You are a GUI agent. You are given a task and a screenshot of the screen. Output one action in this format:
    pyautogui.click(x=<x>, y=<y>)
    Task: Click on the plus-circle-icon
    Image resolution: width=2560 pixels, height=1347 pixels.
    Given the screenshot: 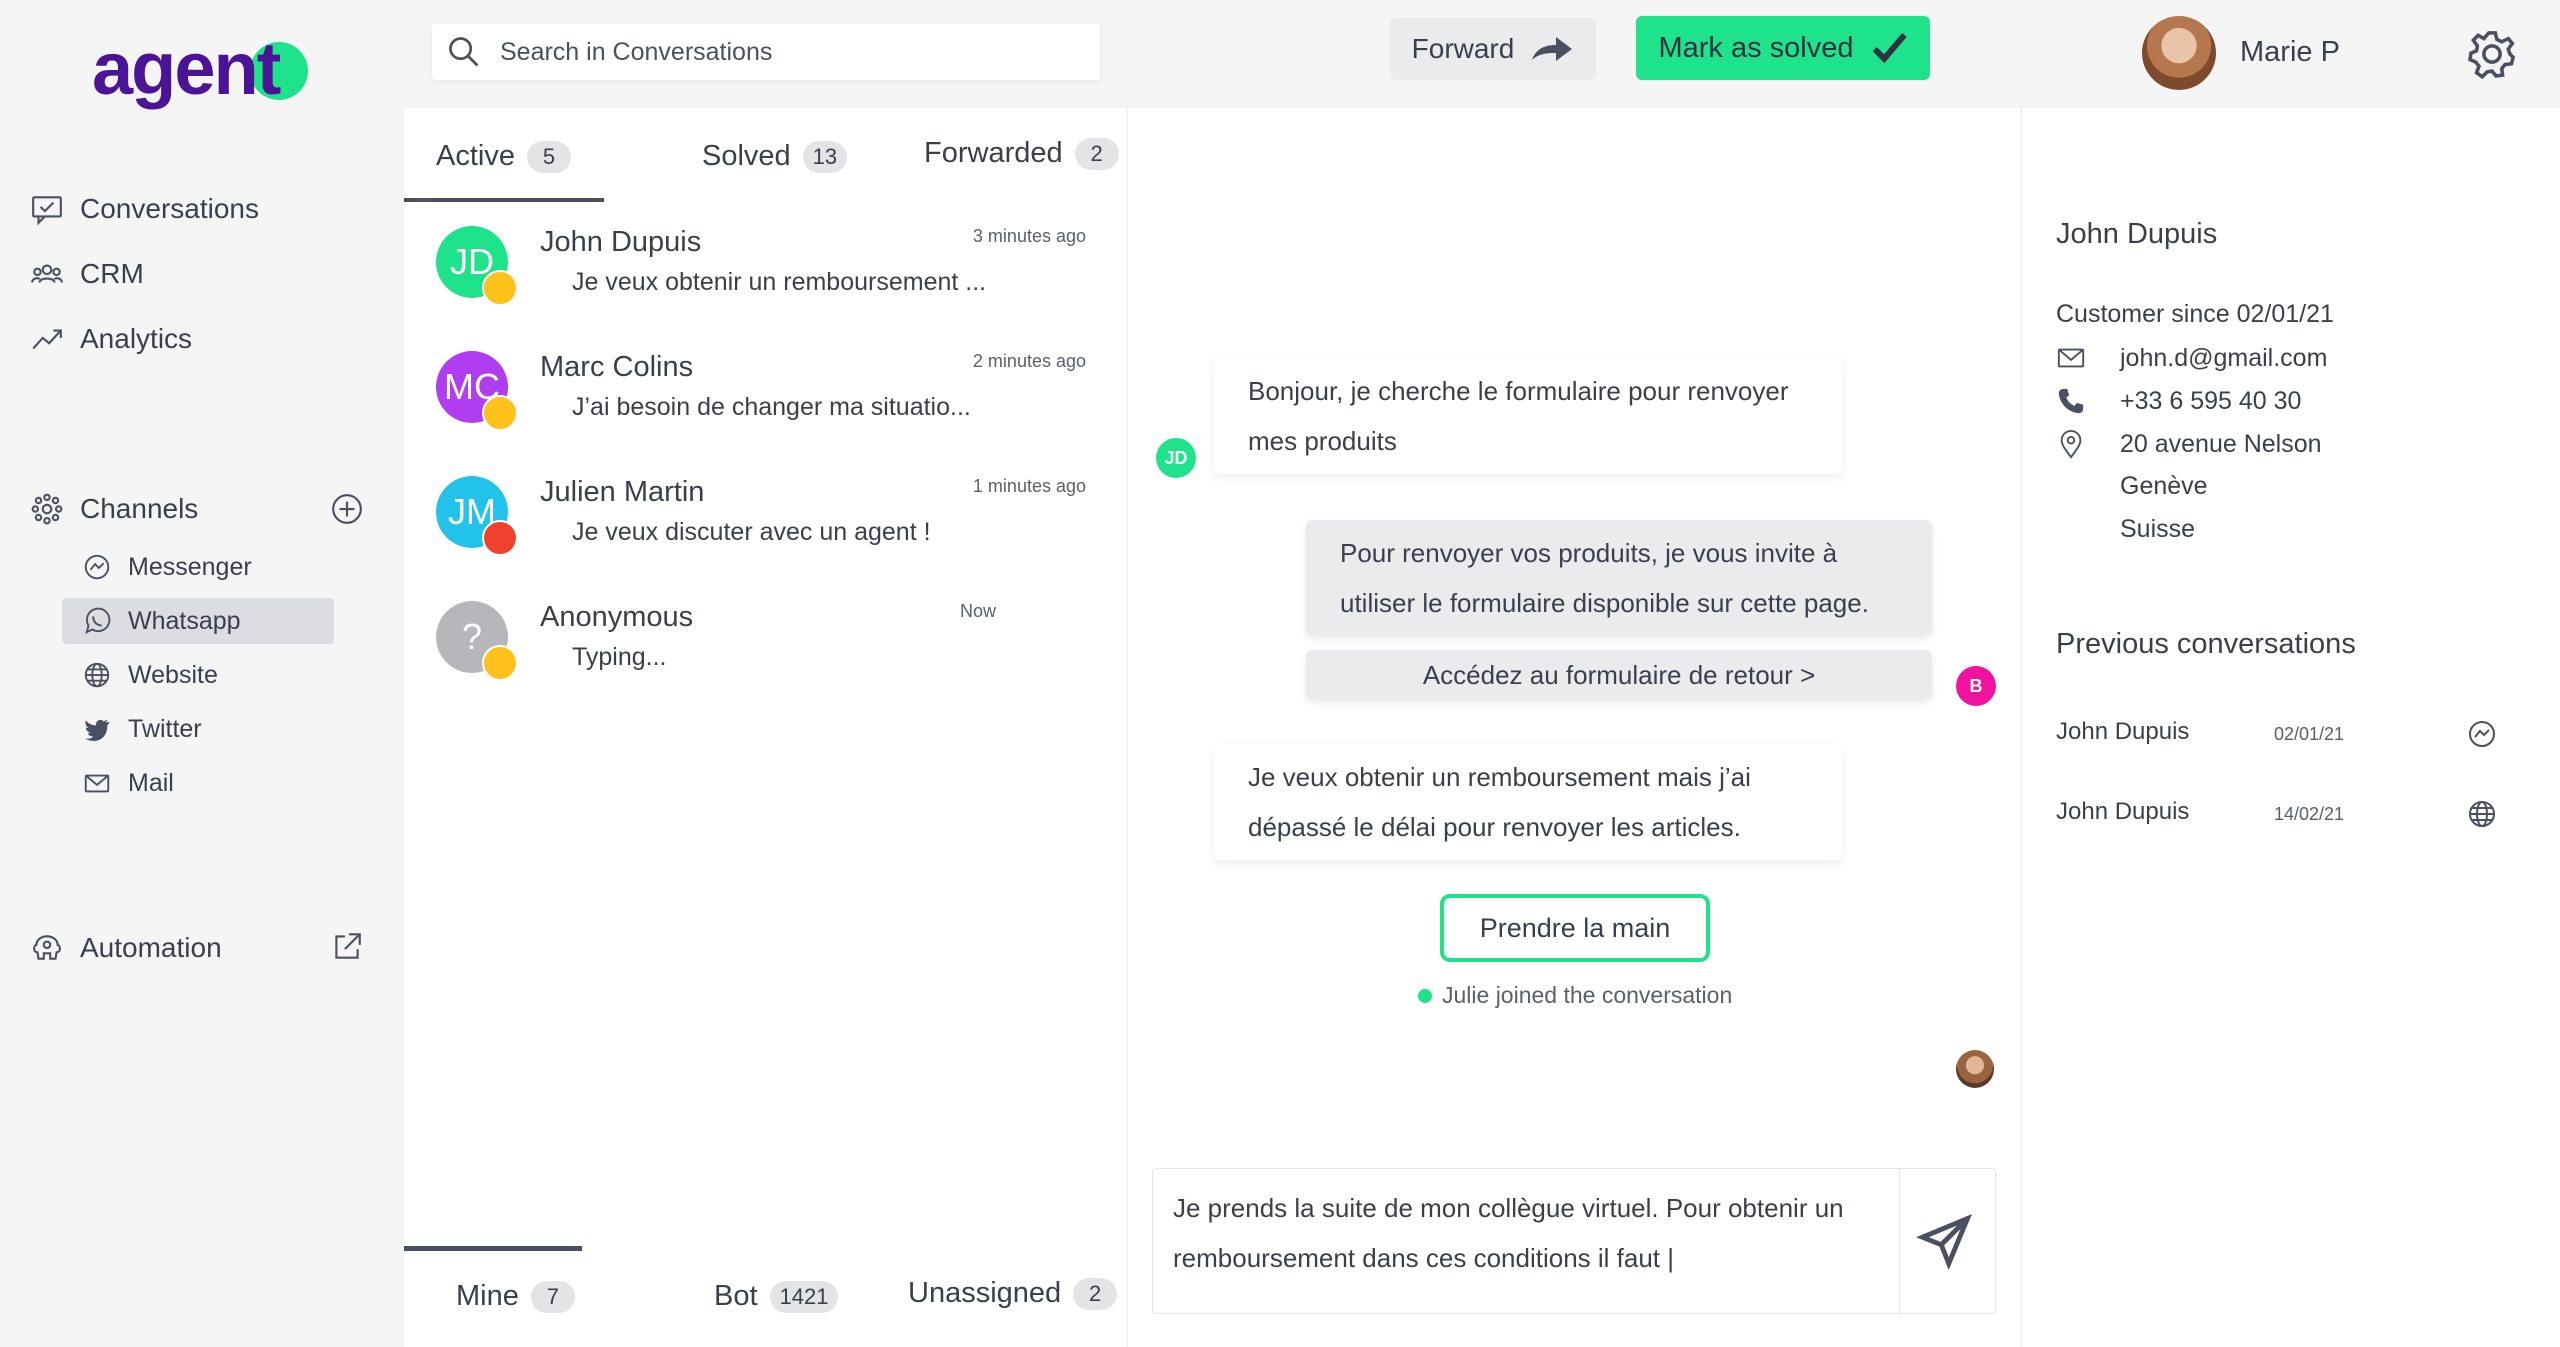 What is the action you would take?
    pyautogui.click(x=347, y=509)
    